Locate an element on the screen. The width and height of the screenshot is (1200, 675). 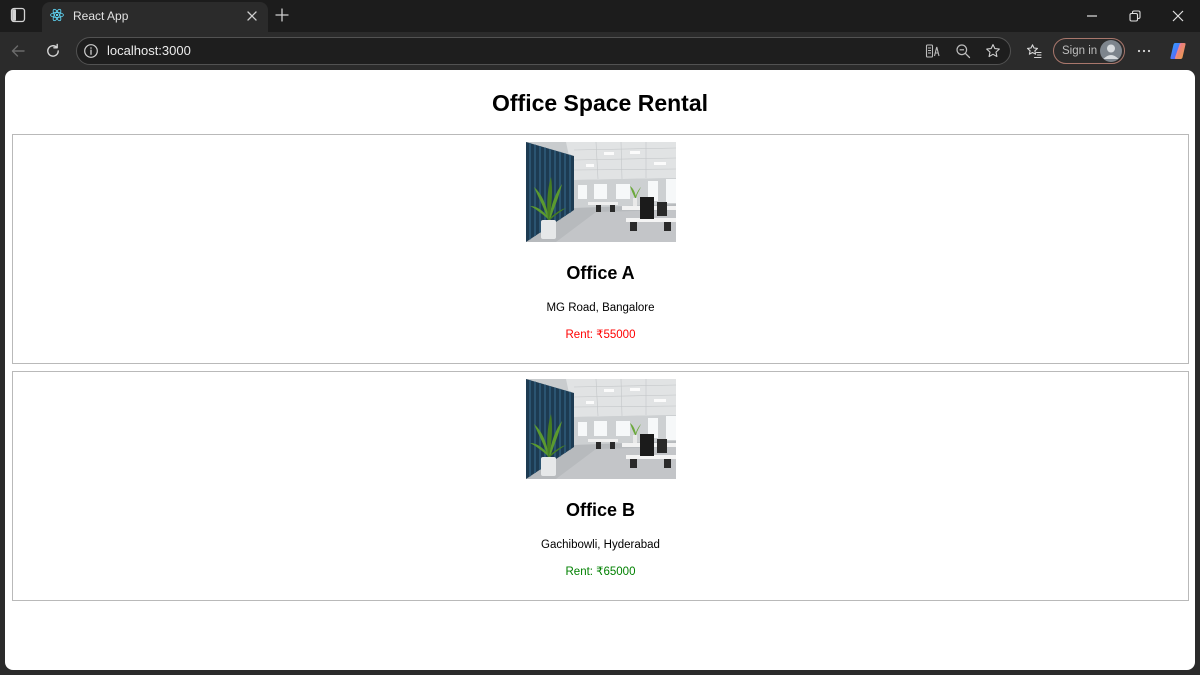
restore-icon is located at coordinates (1135, 16).